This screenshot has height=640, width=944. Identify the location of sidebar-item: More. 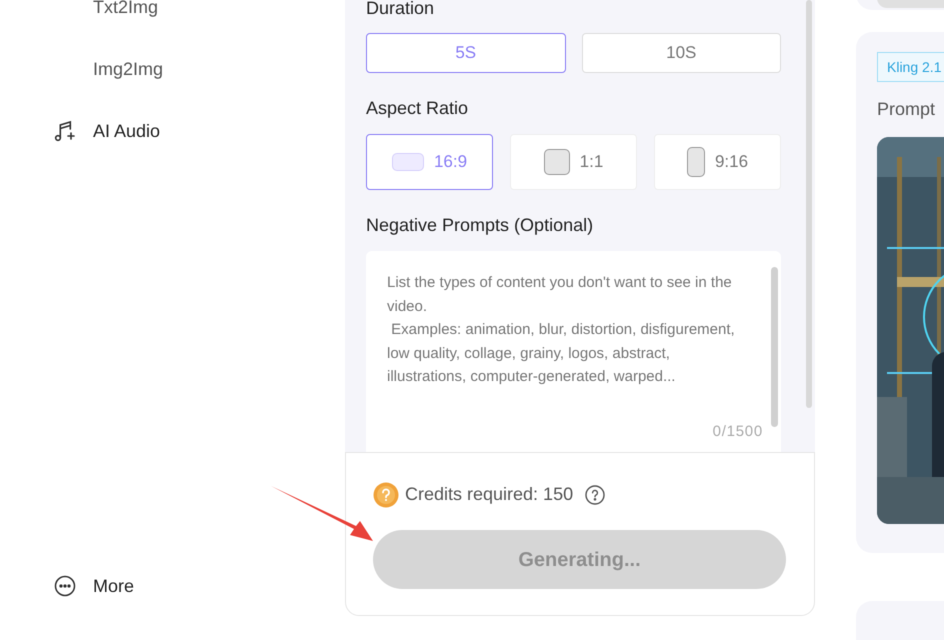
(113, 586).